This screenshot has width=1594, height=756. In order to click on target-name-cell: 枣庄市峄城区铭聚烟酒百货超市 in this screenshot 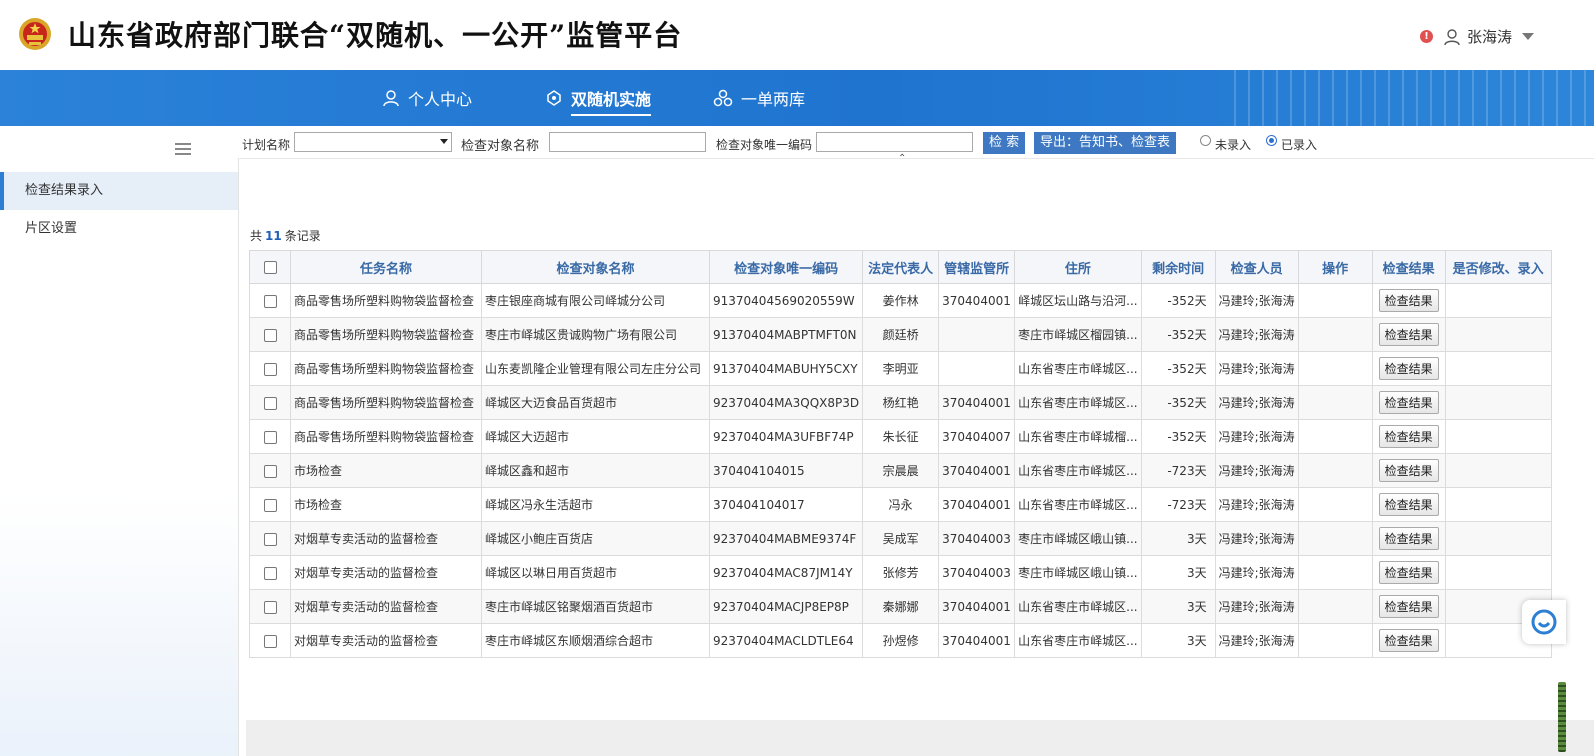, I will do `click(595, 606)`.